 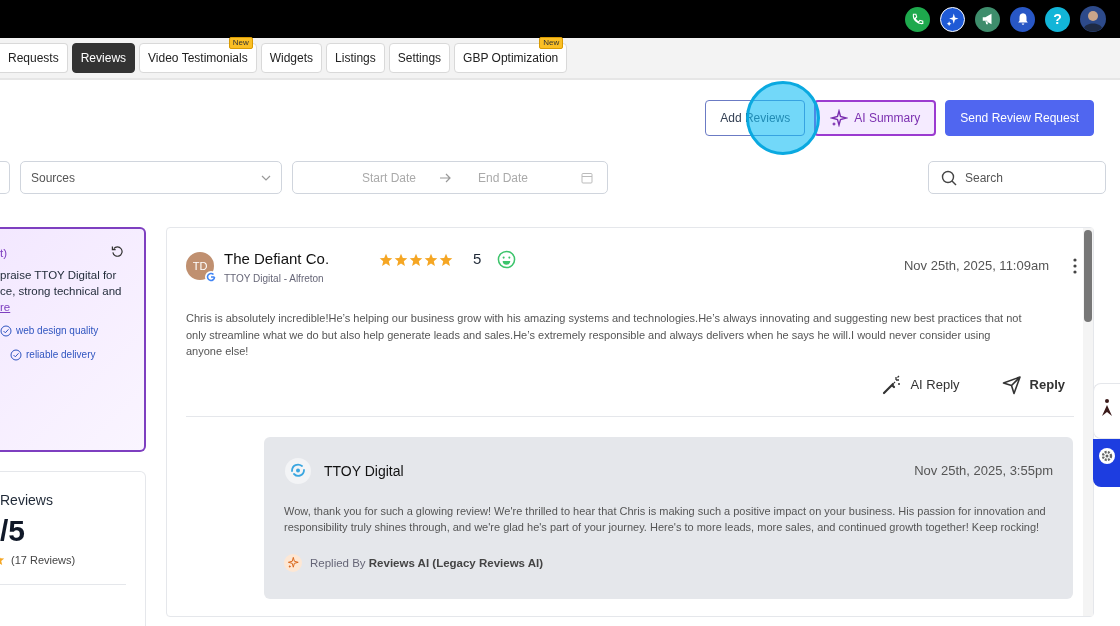 I want to click on reply-date: Nov 25th, 2025, 3:55pm, so click(x=983, y=470).